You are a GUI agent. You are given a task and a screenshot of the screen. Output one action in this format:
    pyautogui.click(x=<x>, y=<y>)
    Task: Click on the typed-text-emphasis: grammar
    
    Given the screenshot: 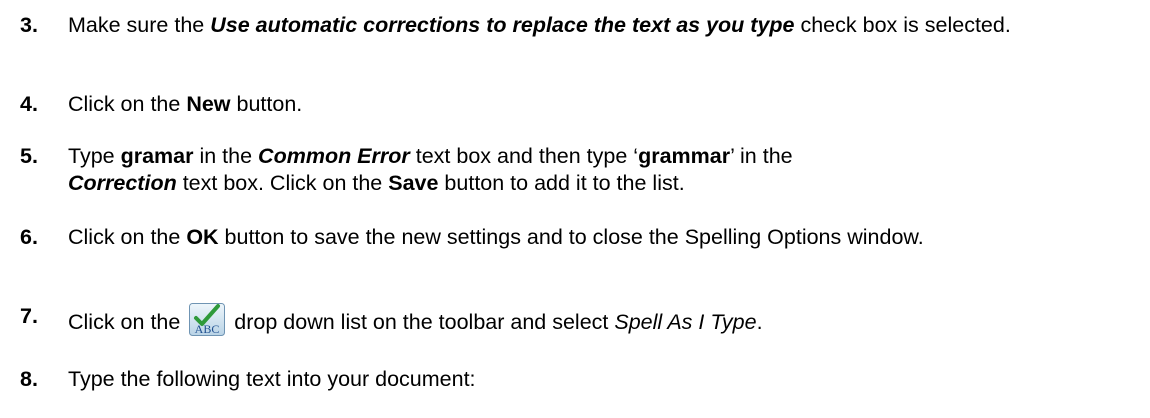 What is the action you would take?
    pyautogui.click(x=684, y=156)
    